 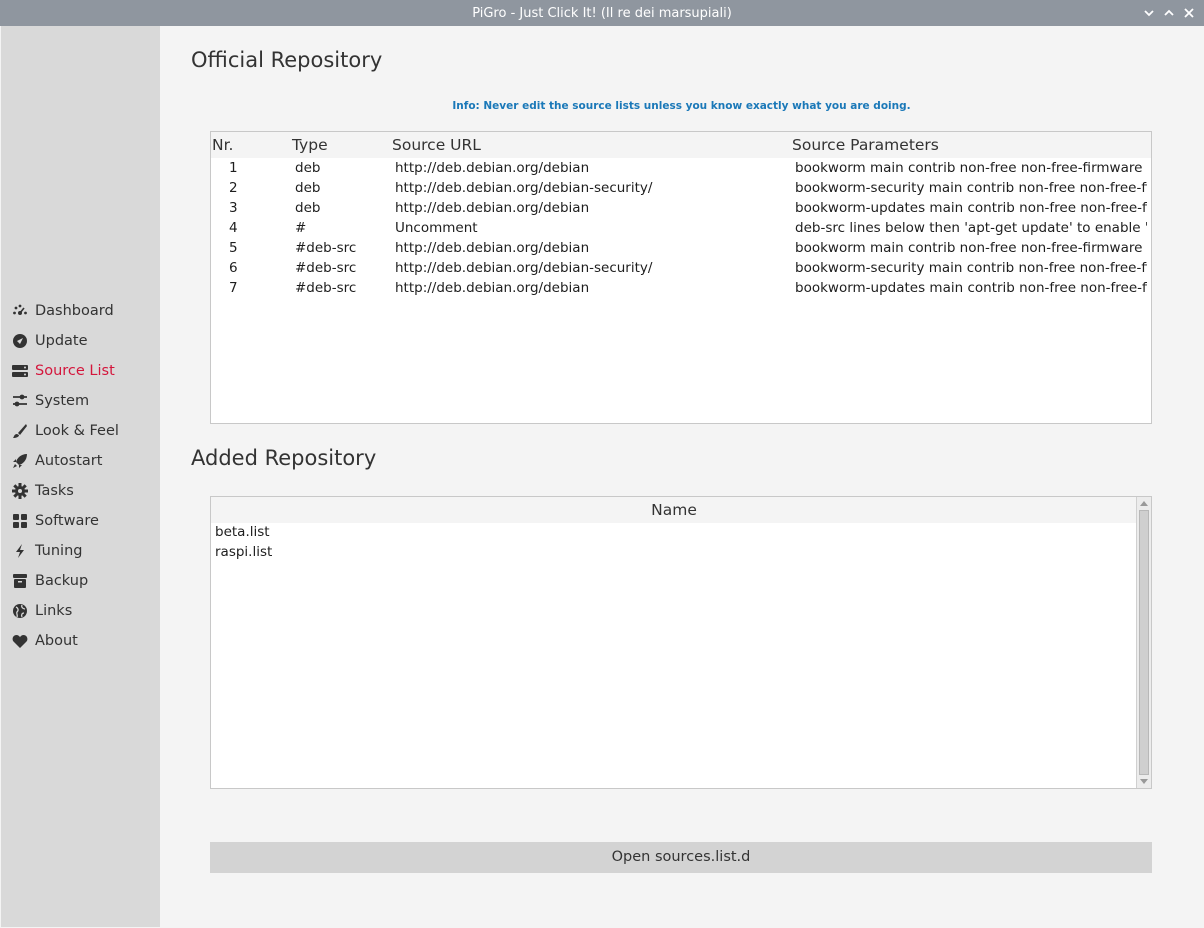 I want to click on maximize-icon, so click(x=1169, y=13).